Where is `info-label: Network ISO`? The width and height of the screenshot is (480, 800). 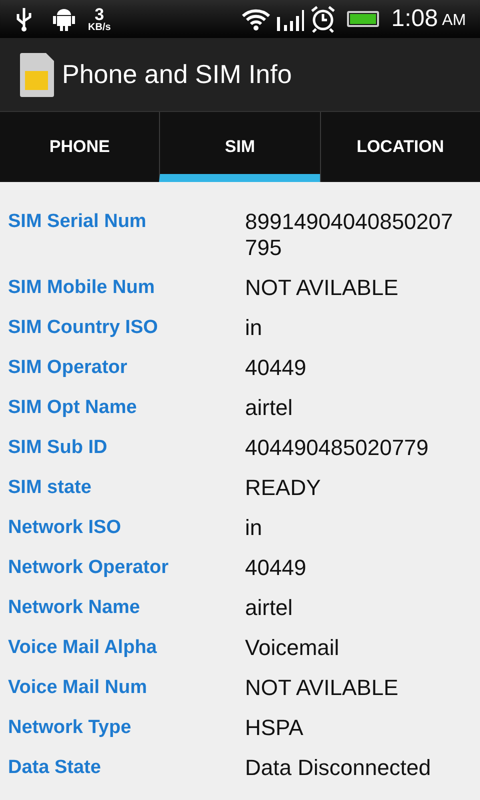 info-label: Network ISO is located at coordinates (65, 528).